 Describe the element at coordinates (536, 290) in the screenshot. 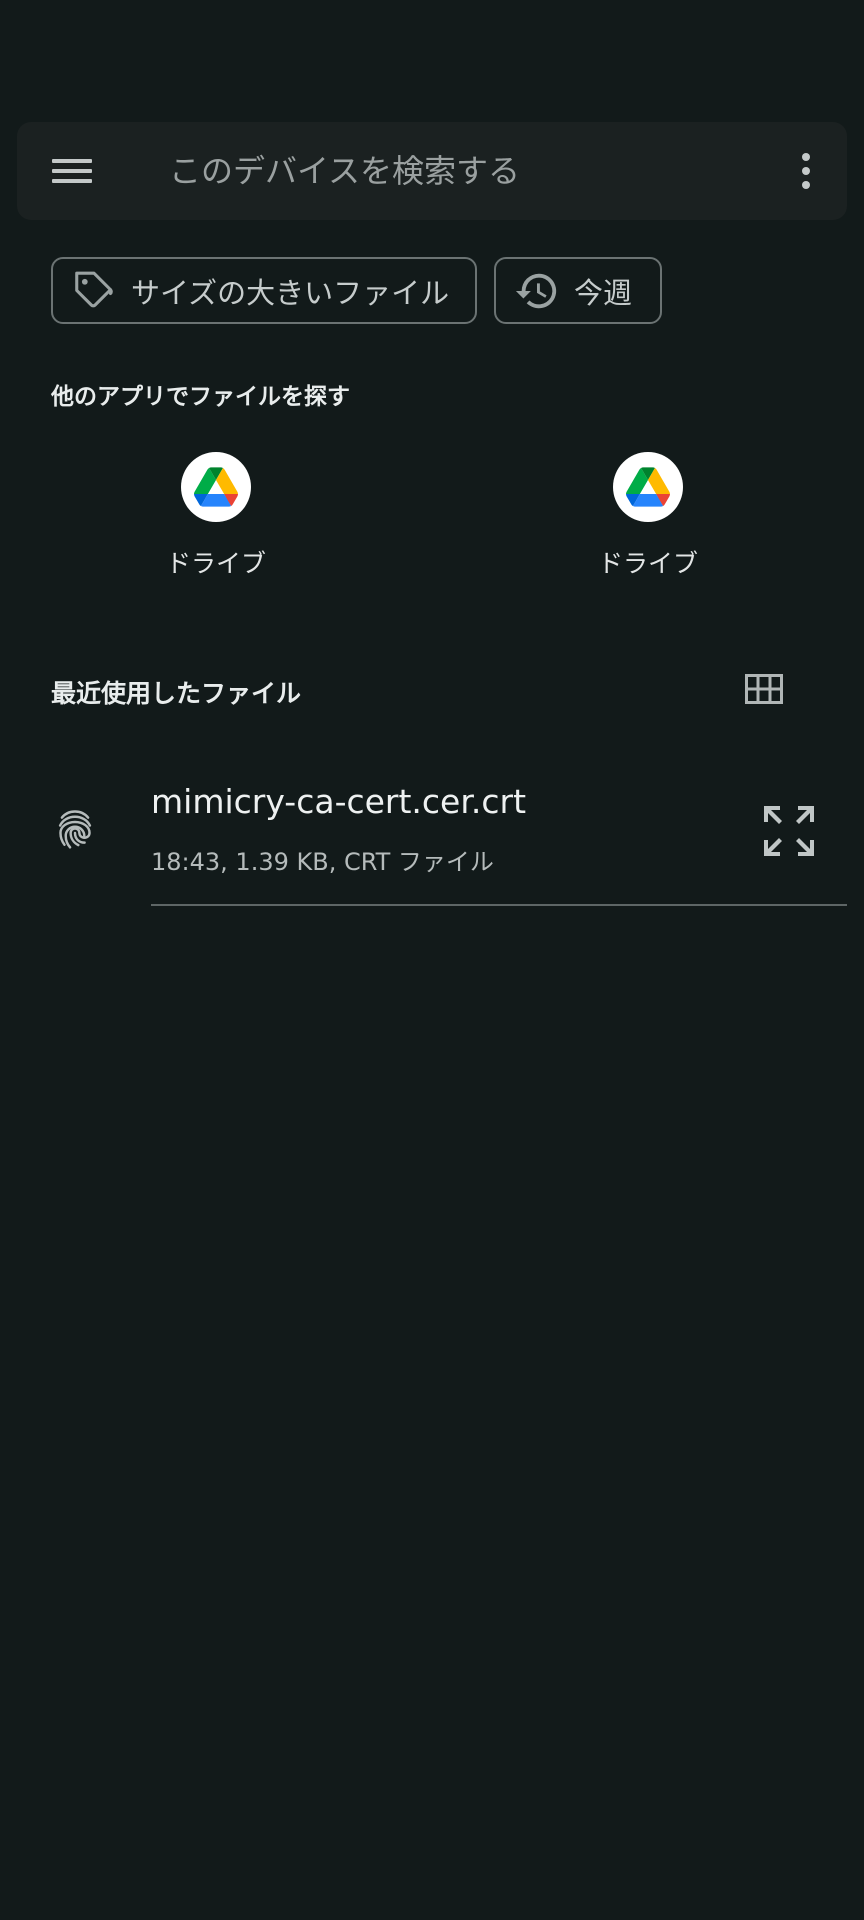

I see `history-icon` at that location.